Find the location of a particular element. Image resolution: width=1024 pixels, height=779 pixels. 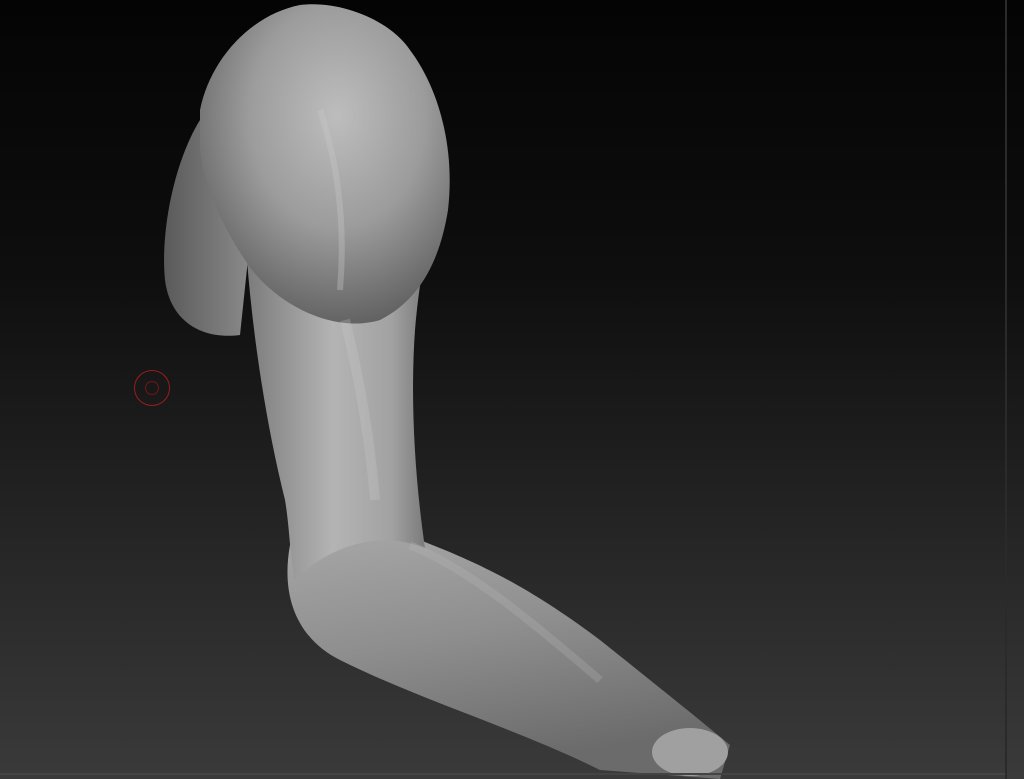

brush-cursor-center is located at coordinates (152, 388).